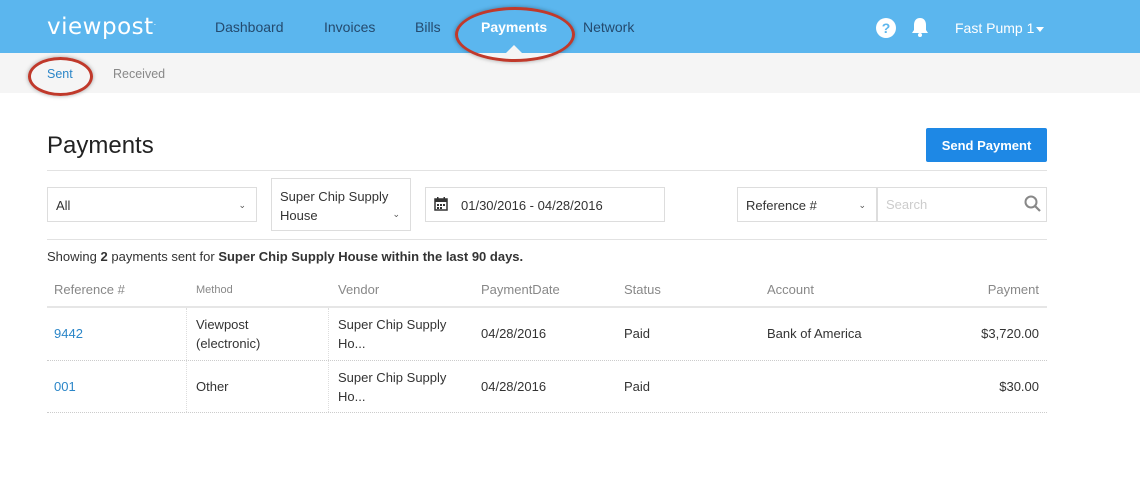 The height and width of the screenshot is (485, 1140). I want to click on help-icon: ?, so click(886, 28).